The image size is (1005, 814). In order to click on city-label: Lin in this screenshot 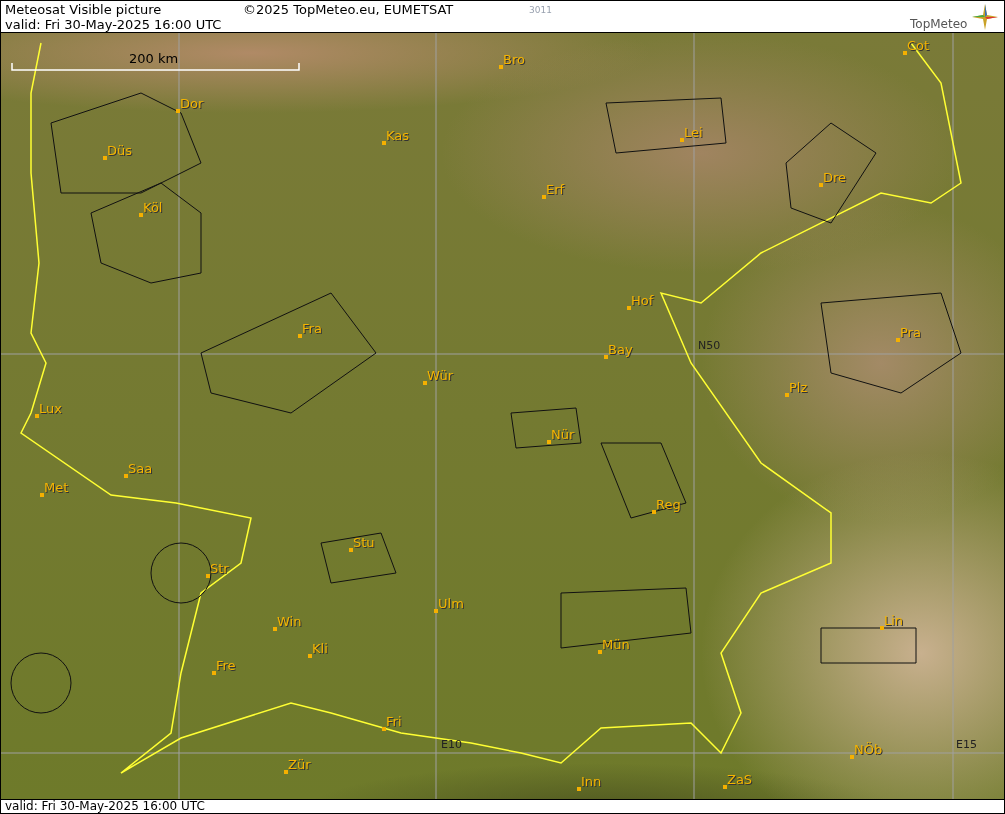, I will do `click(894, 620)`.